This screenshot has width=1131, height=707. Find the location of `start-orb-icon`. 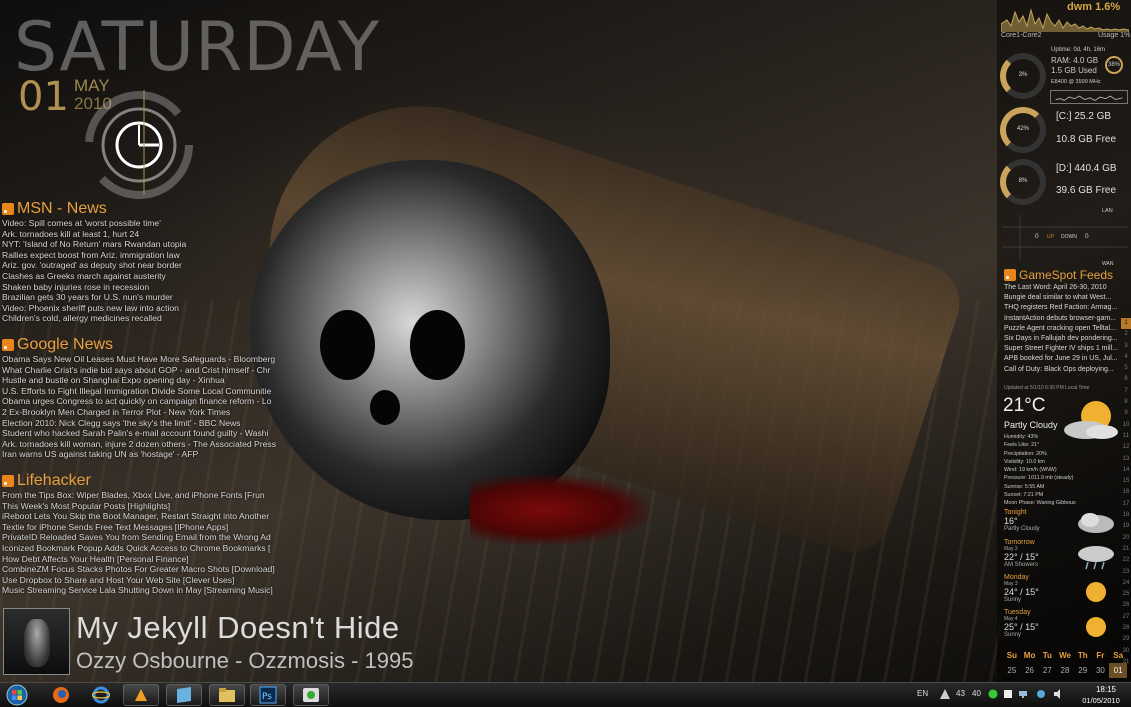

start-orb-icon is located at coordinates (17, 695).